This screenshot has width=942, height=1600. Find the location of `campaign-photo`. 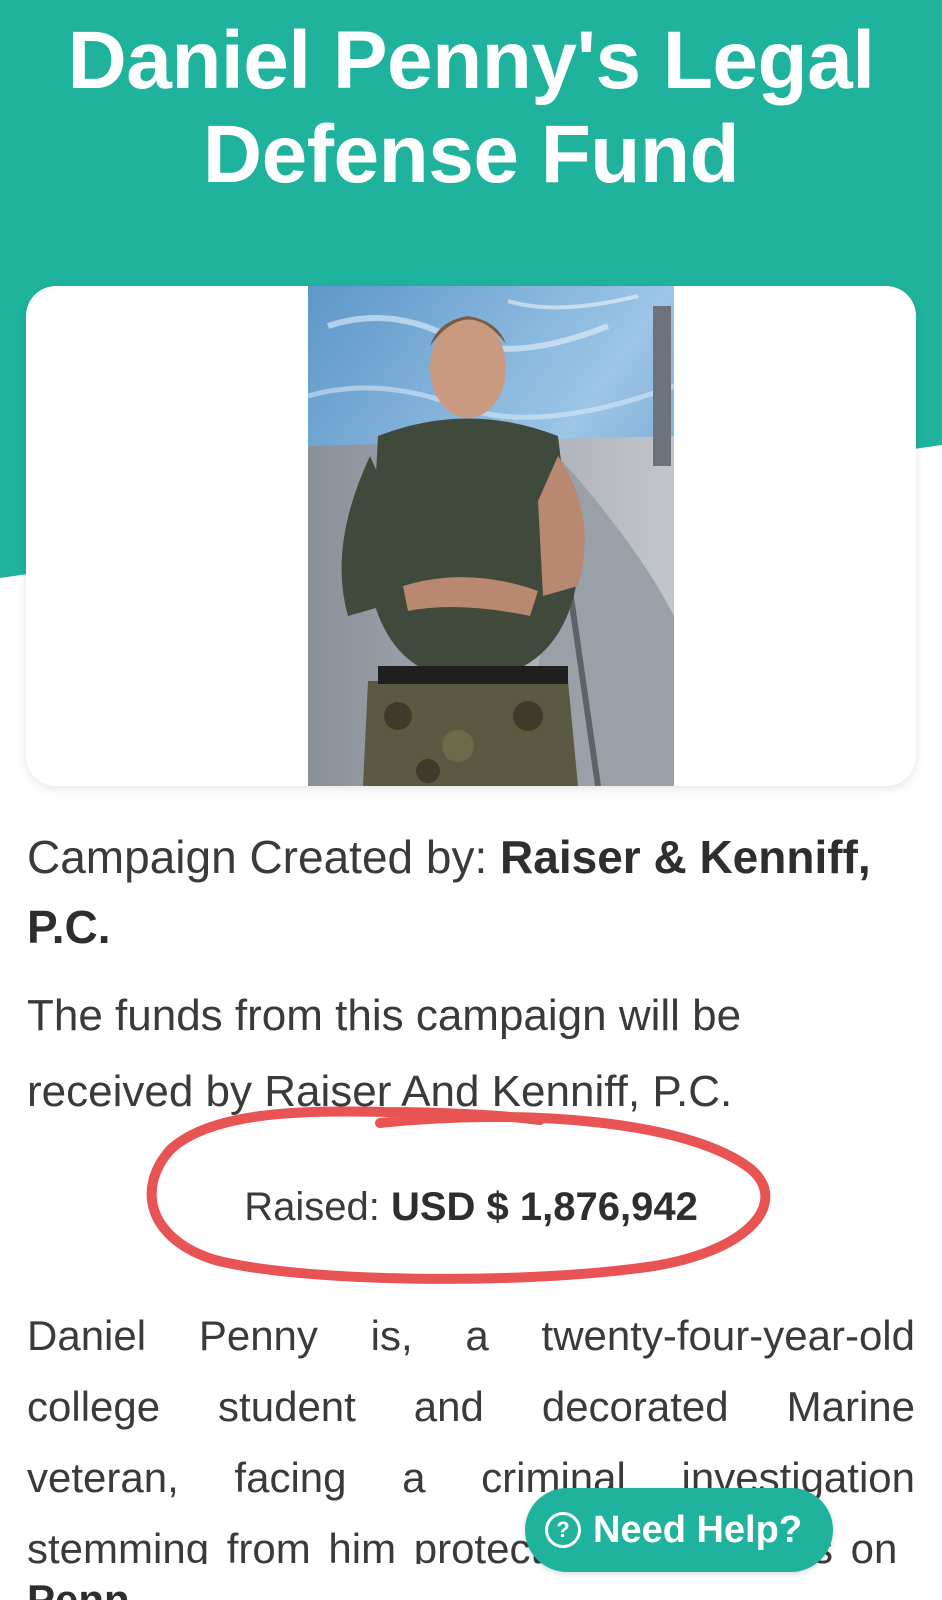

campaign-photo is located at coordinates (491, 536).